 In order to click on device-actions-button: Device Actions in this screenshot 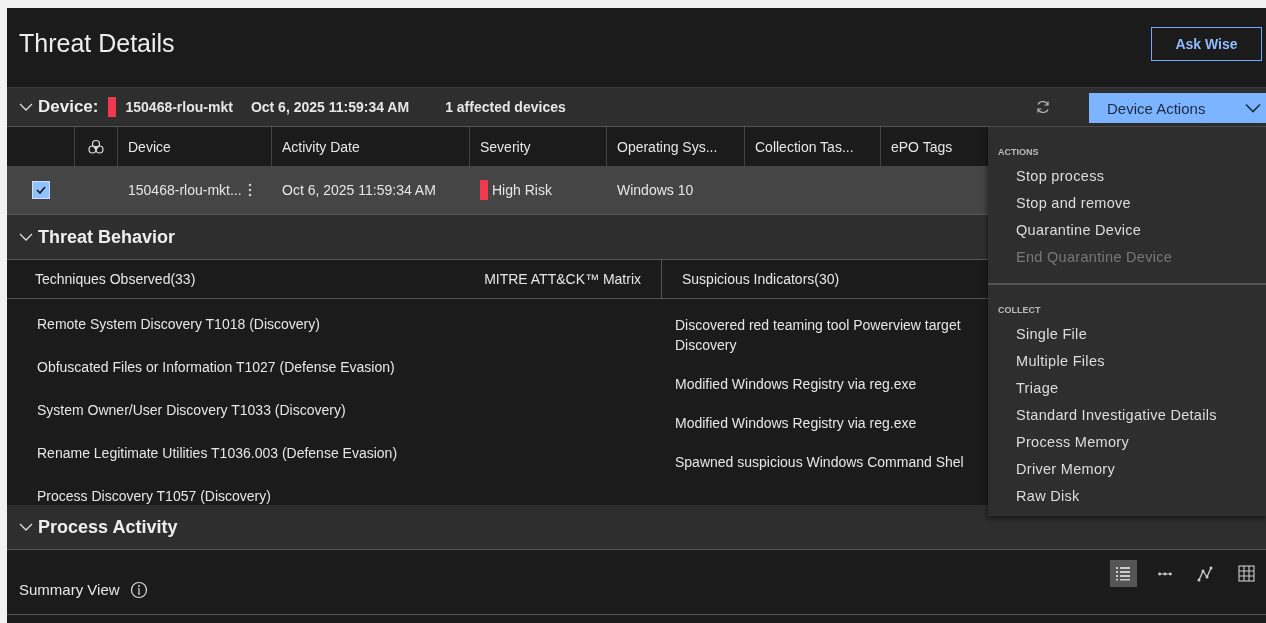, I will do `click(1177, 108)`.